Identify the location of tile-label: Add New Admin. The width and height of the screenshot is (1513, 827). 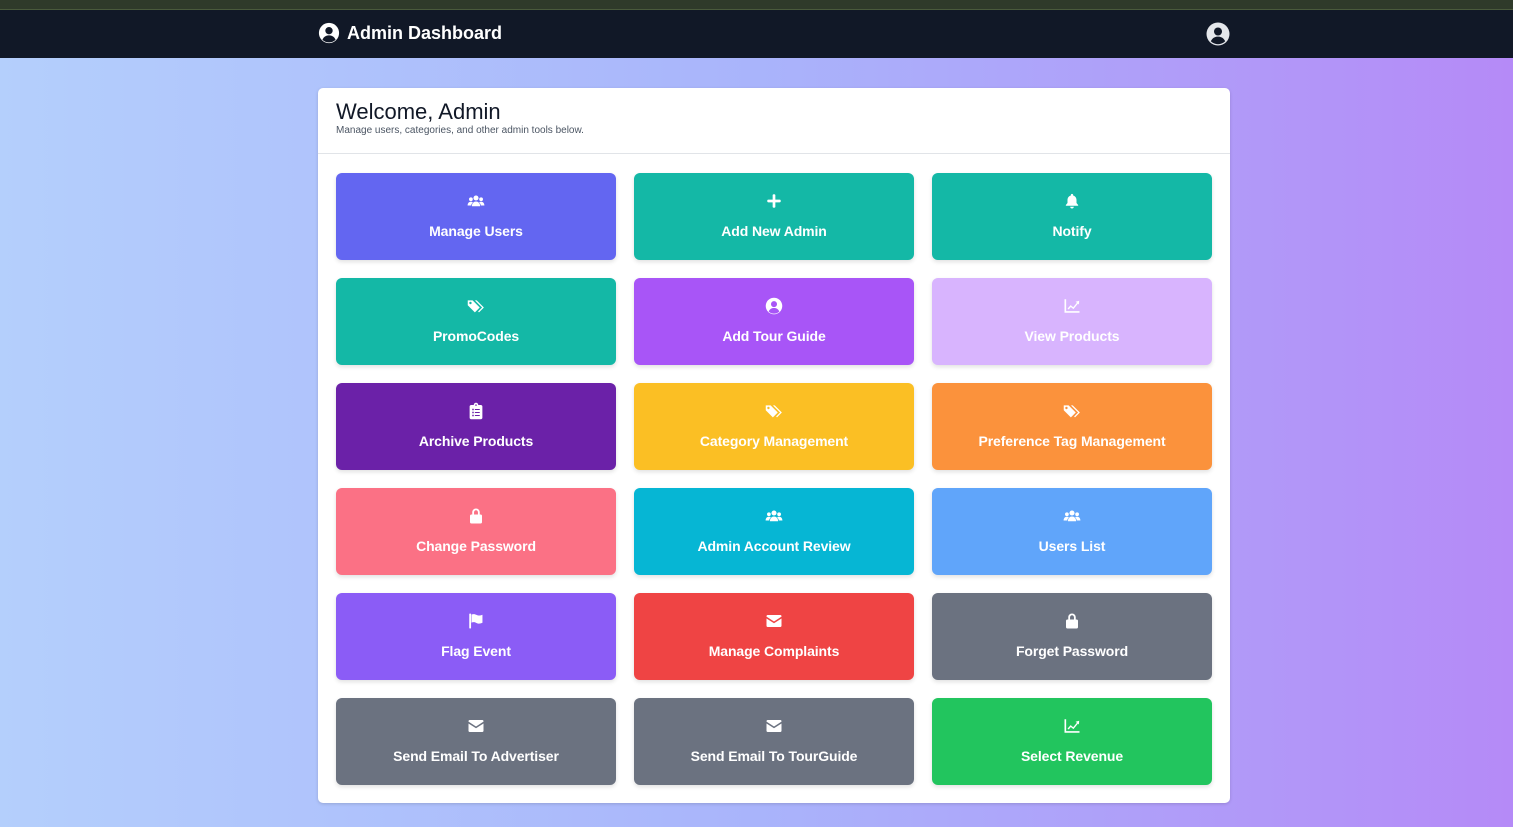
(774, 231).